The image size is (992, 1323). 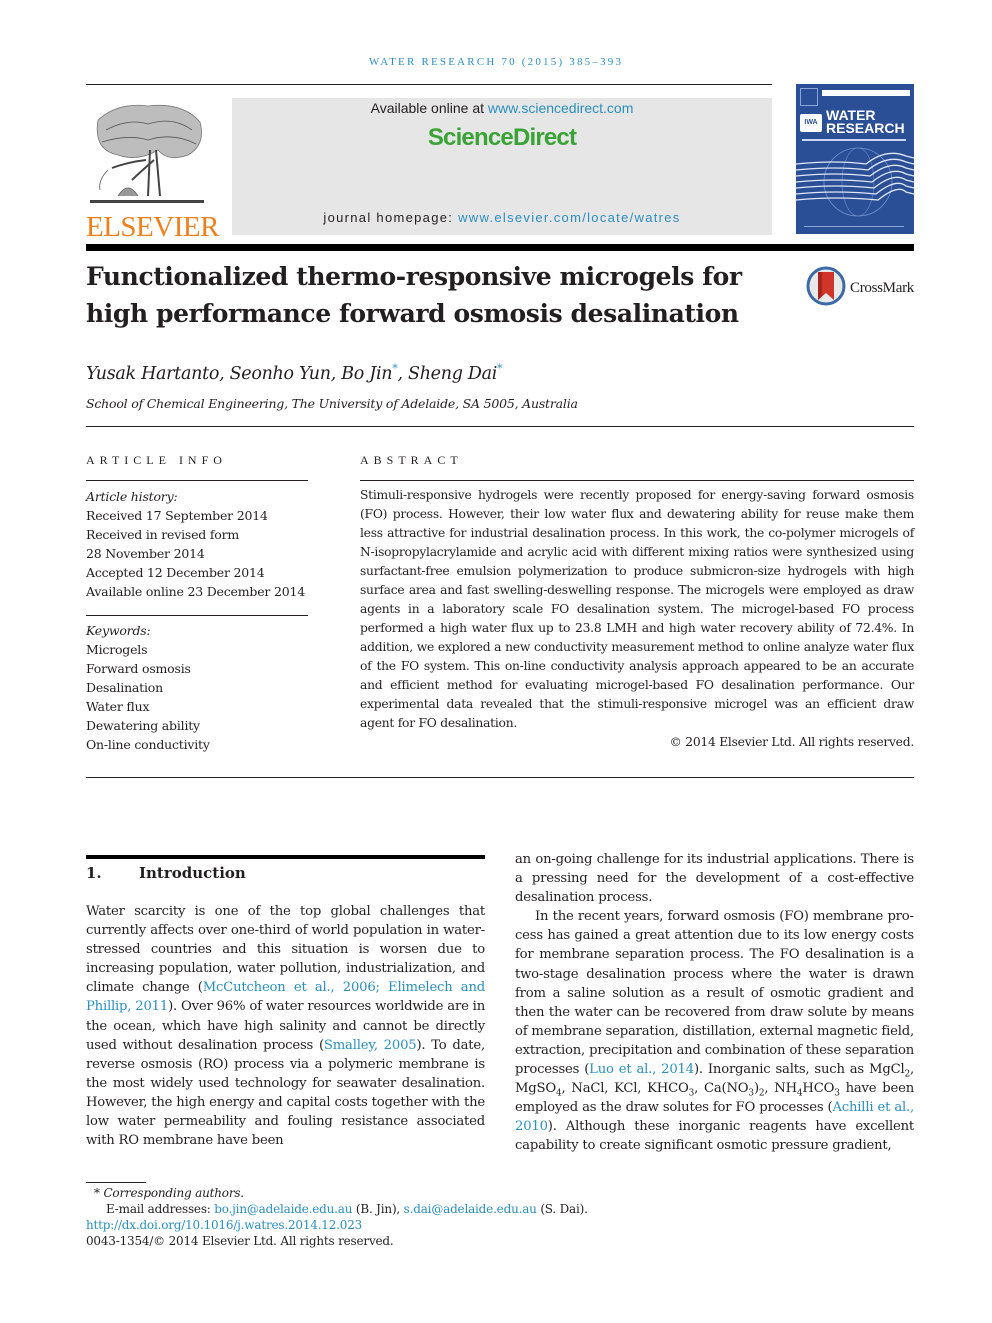 I want to click on history-item: Received in revised form, so click(x=163, y=534).